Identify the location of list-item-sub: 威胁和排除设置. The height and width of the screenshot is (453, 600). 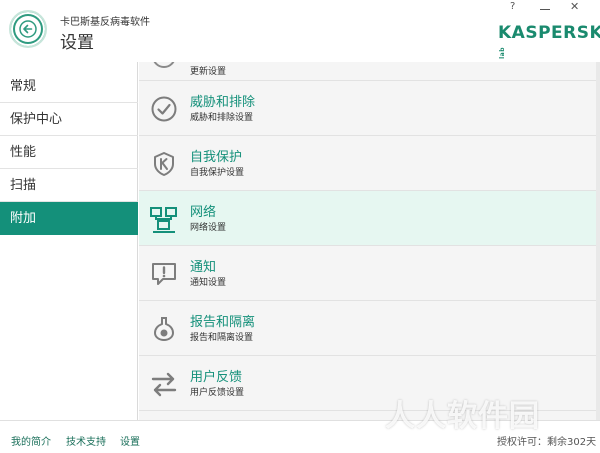
(222, 118).